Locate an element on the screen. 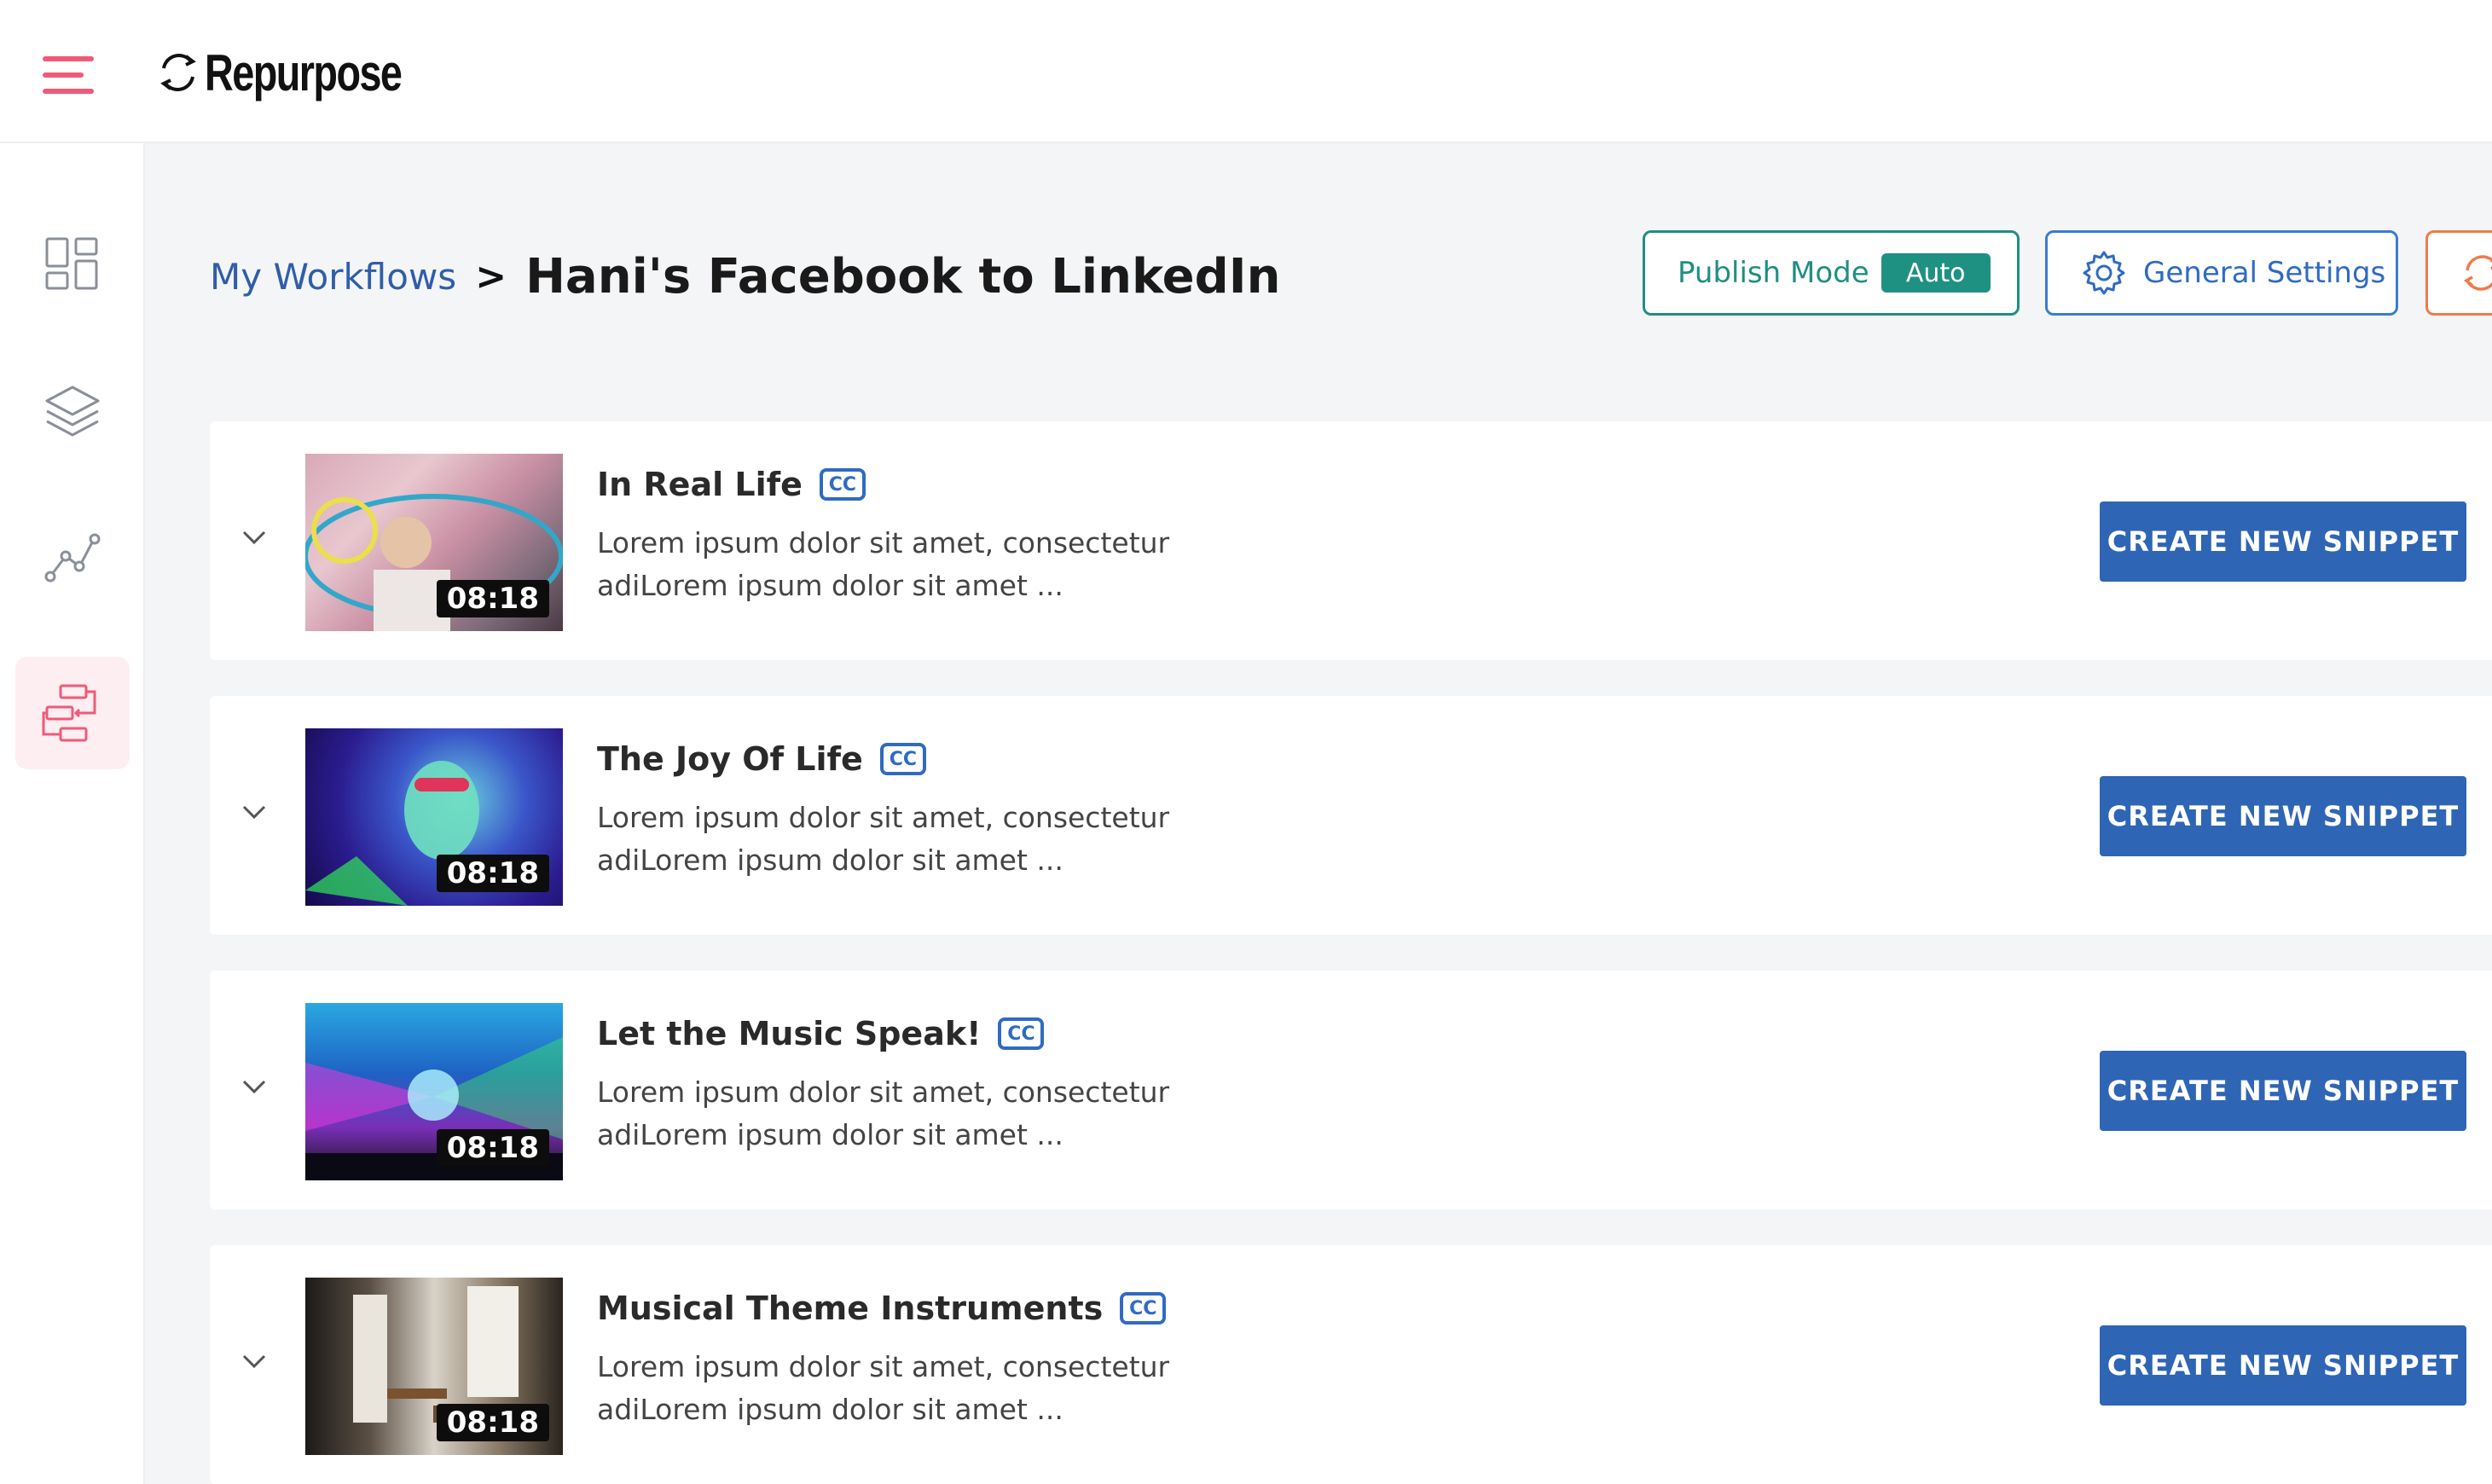  app-name: Repurpose is located at coordinates (304, 72).